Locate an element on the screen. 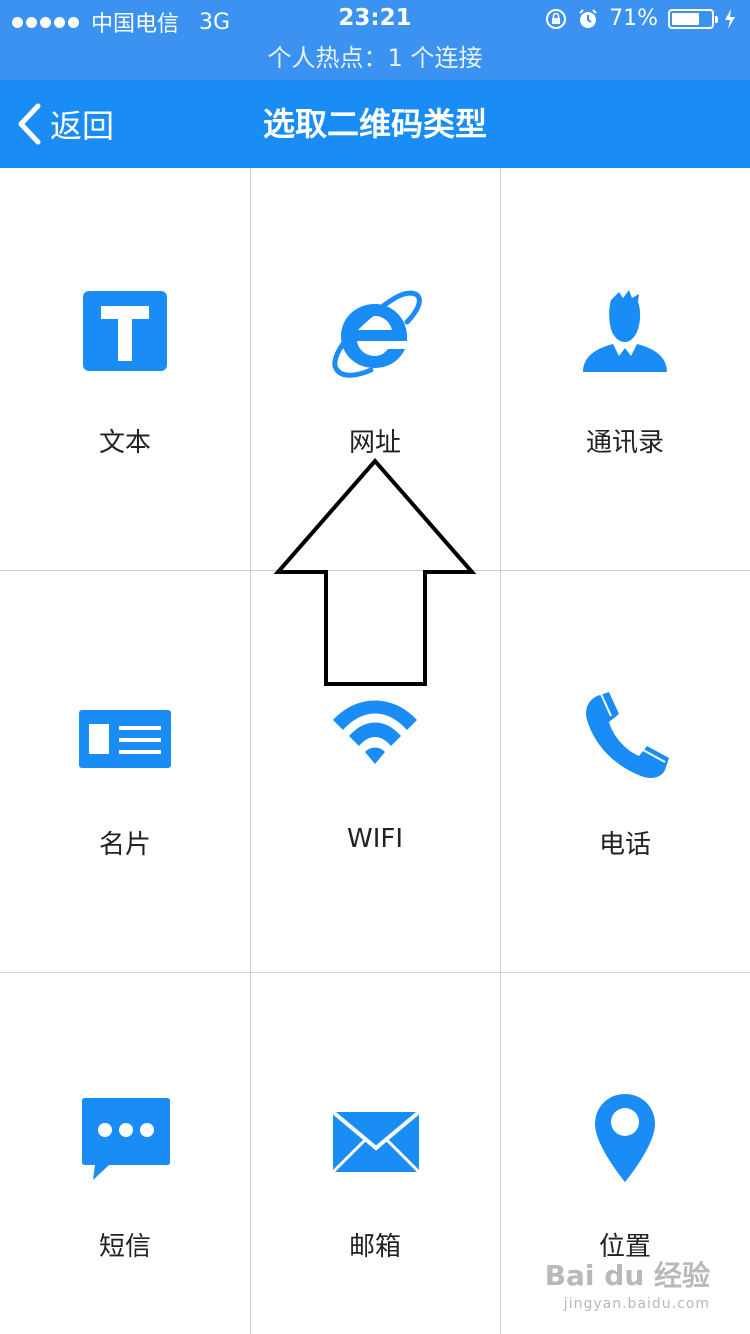 The image size is (750, 1334). grid-item-email: 邮箱 is located at coordinates (375, 1153).